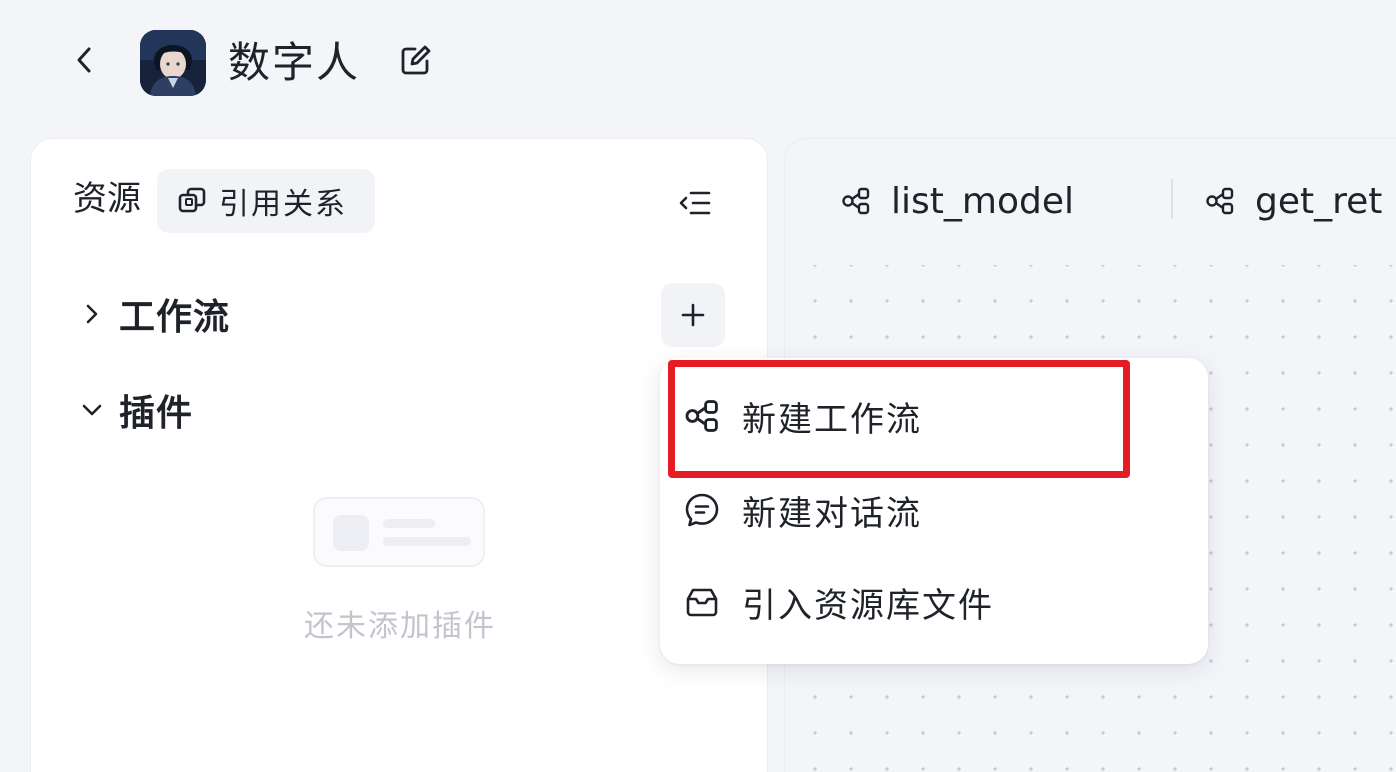  I want to click on tab-get-ret-label: get_ret, so click(1319, 201).